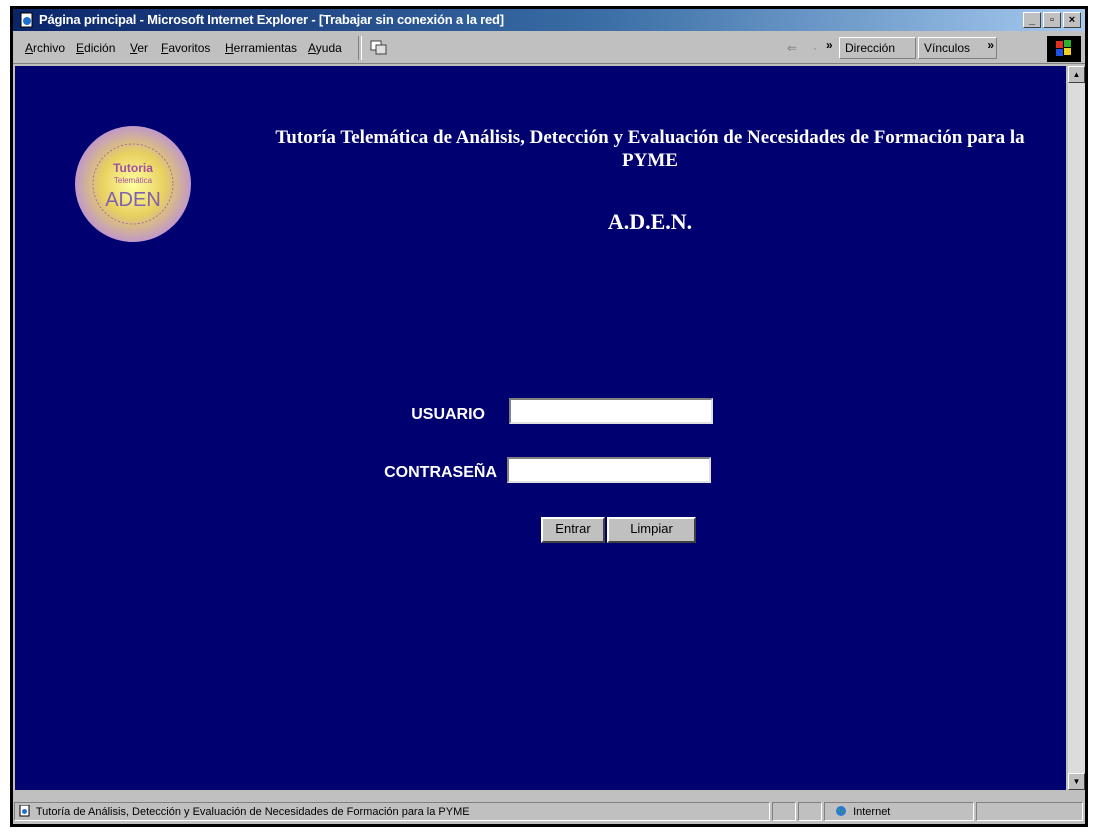  What do you see at coordinates (1064, 49) in the screenshot?
I see `windows-logo-icon` at bounding box center [1064, 49].